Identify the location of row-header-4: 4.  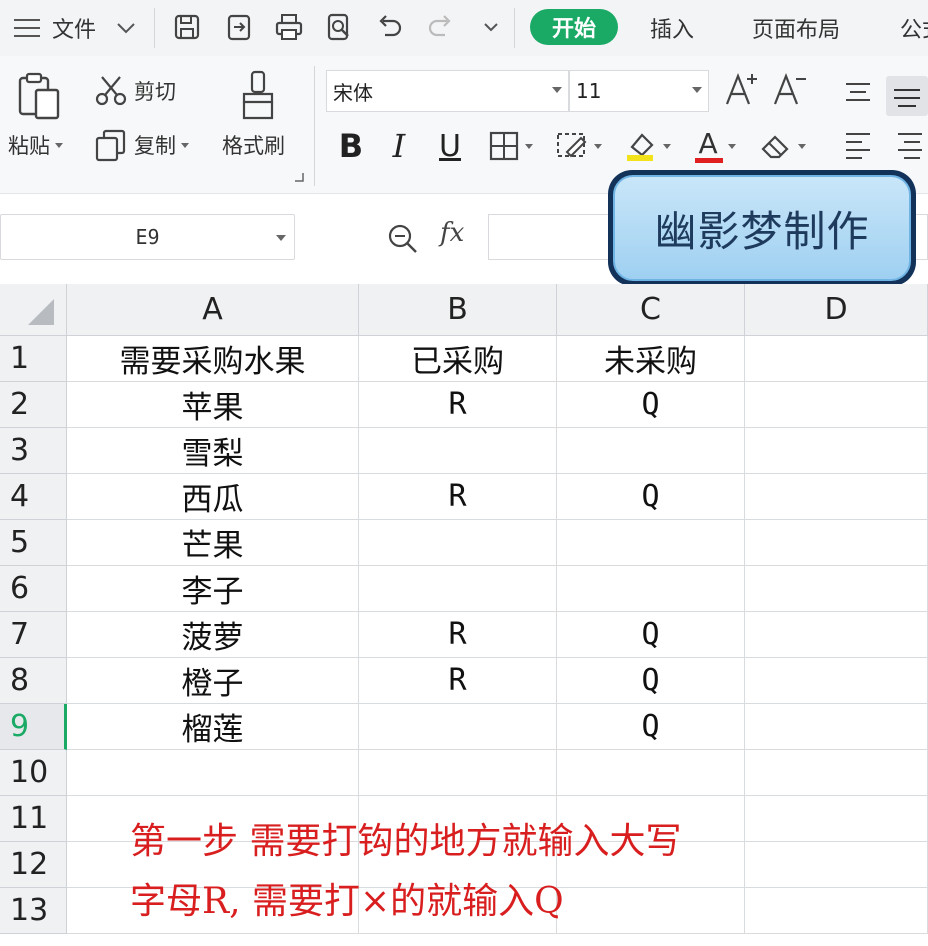
(33, 497).